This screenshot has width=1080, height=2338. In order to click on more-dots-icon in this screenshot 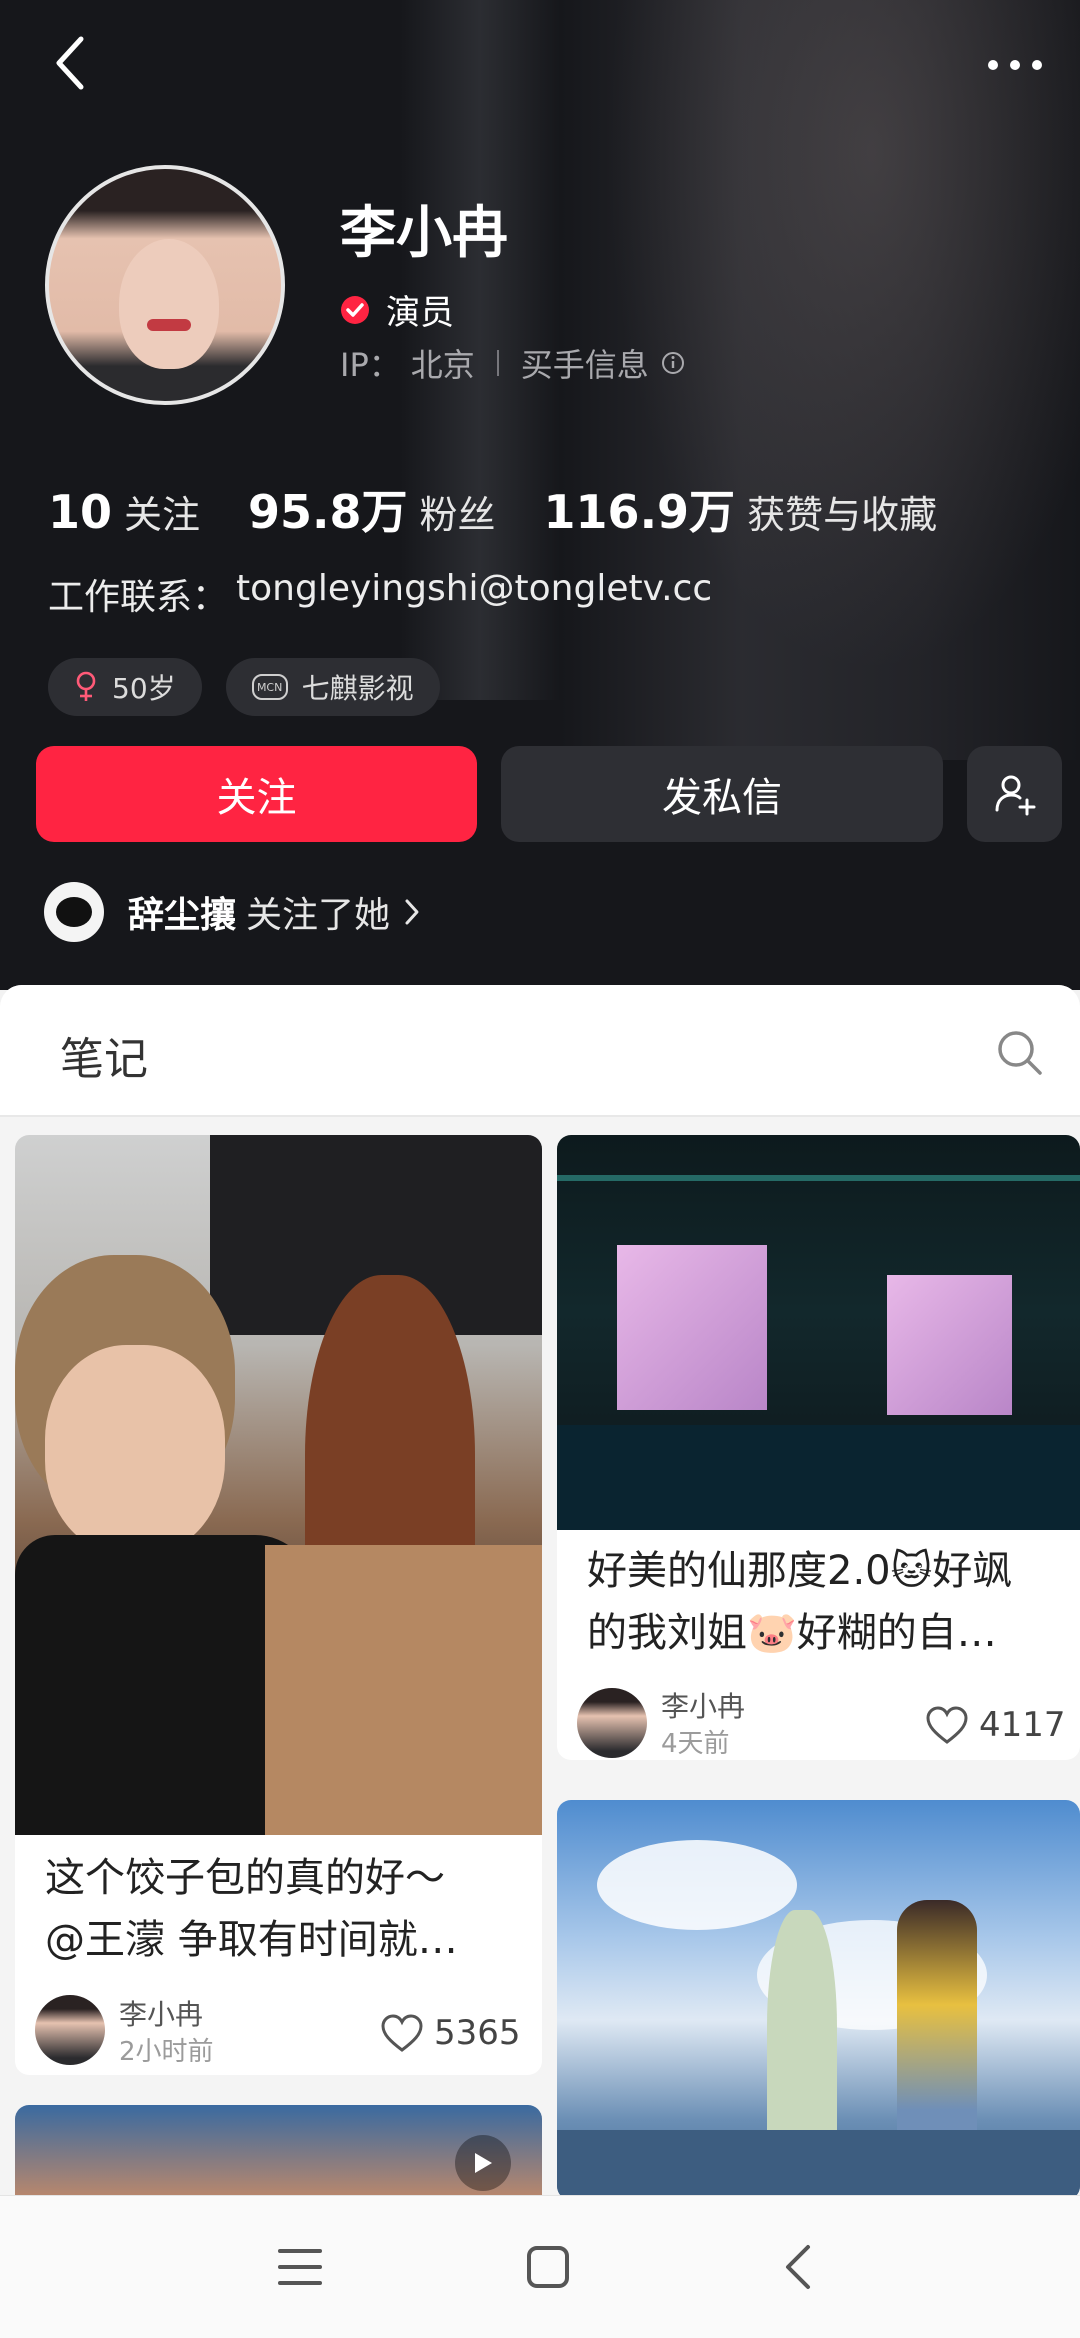, I will do `click(1015, 65)`.